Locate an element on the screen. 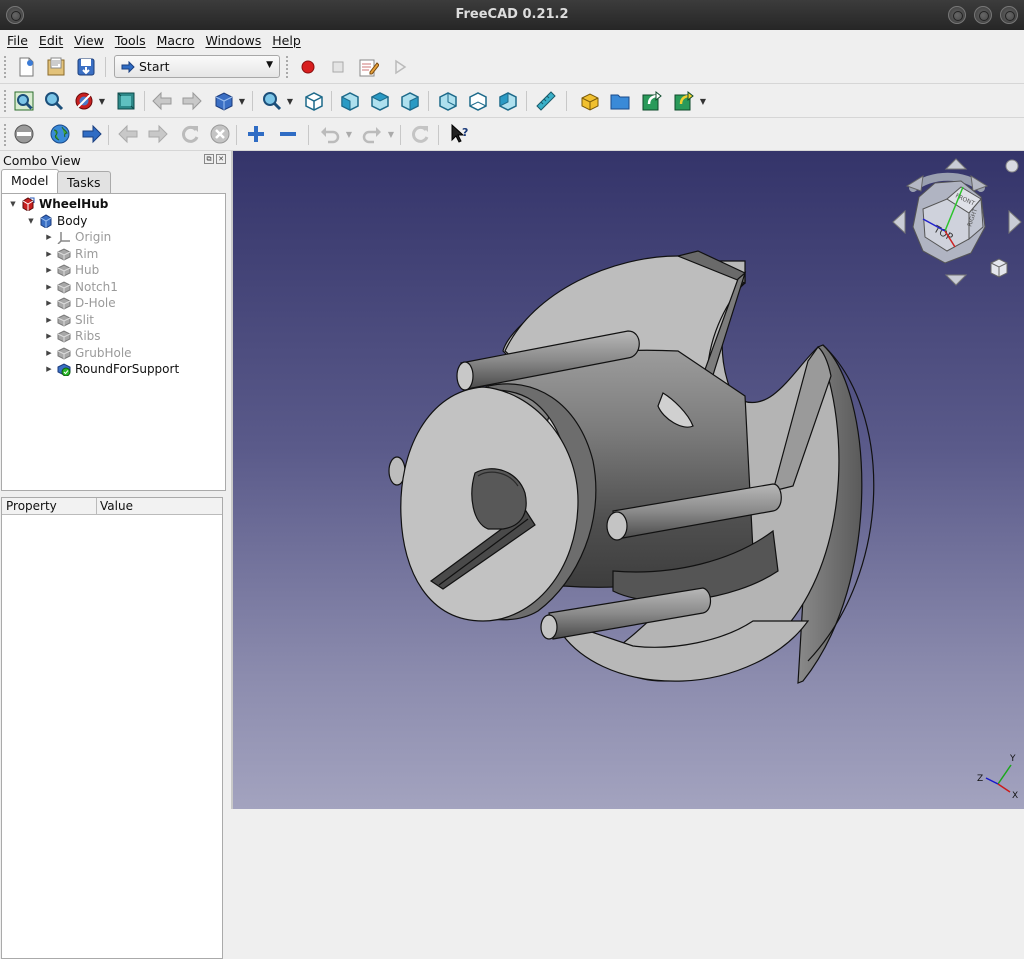 The image size is (1024, 959). tree-item-hub: ▶ Hub is located at coordinates (71, 270).